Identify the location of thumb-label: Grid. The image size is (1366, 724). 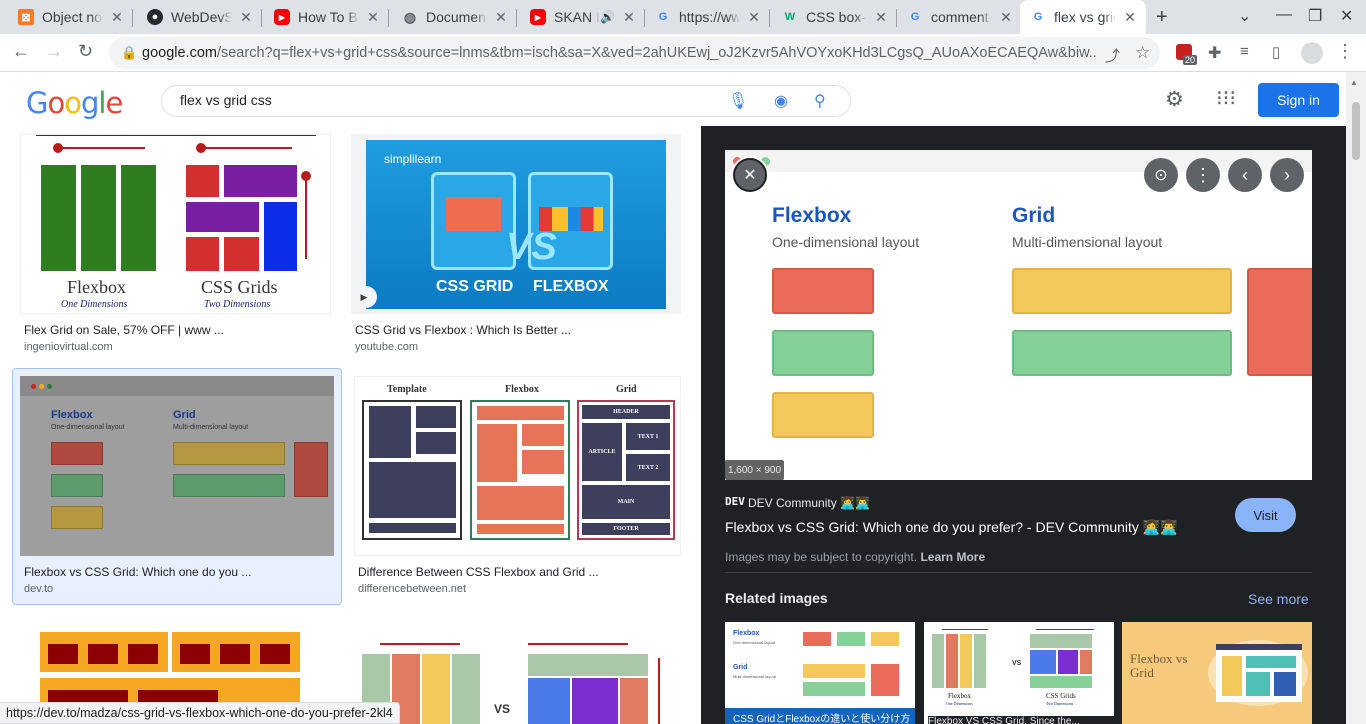
(626, 389).